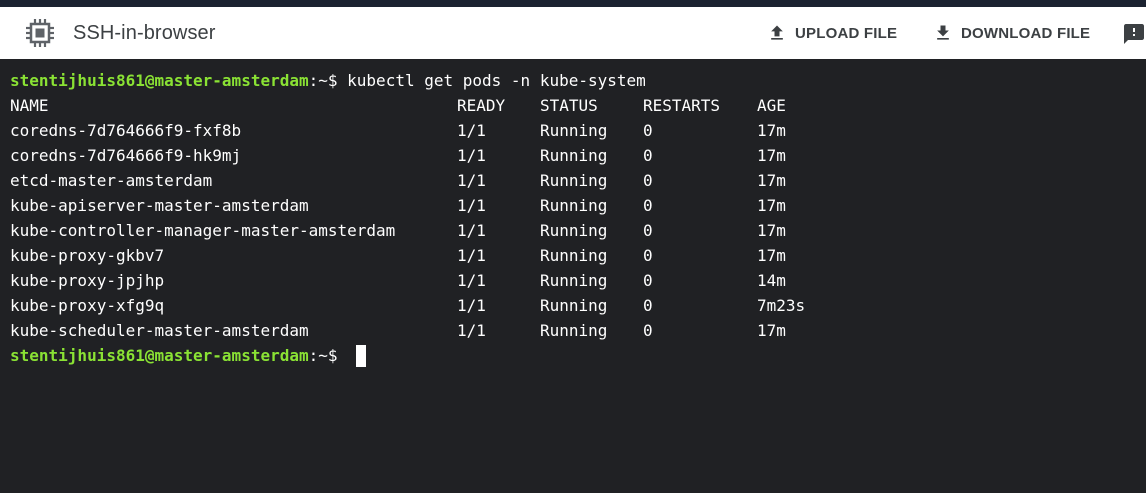 The height and width of the screenshot is (493, 1146). Describe the element at coordinates (407, 305) in the screenshot. I see `table-row: kube-proxy-xfg9q 1/1 Running 0 7m23s` at that location.